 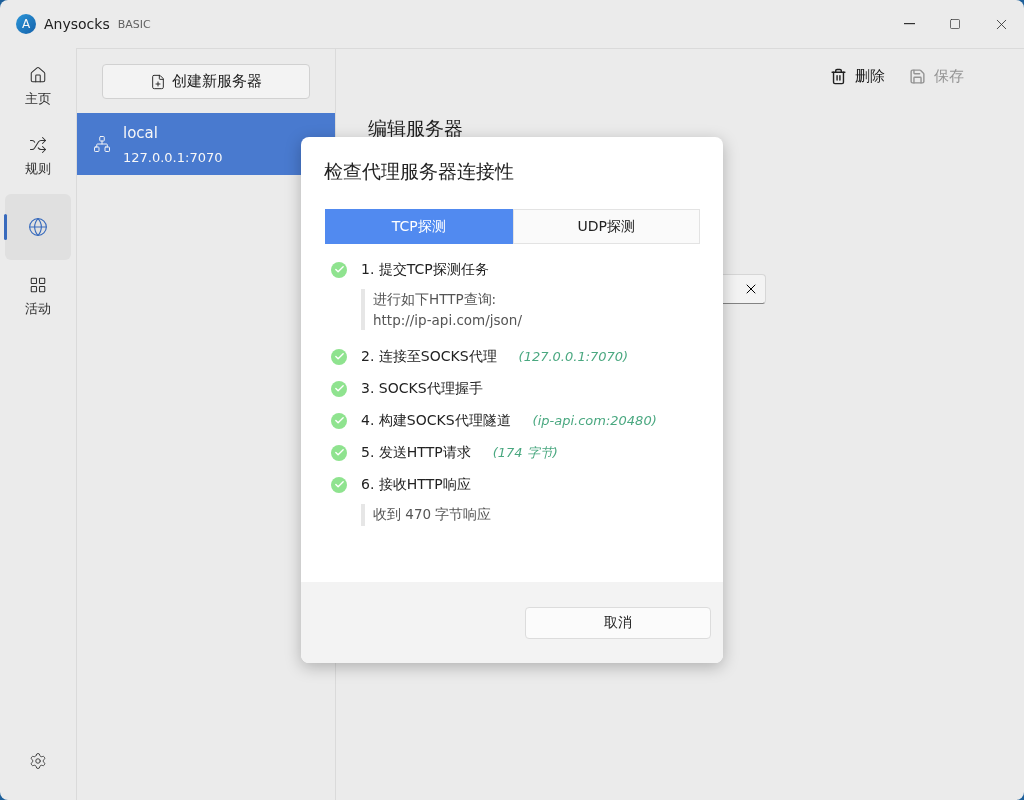 I want to click on nav-item, so click(x=38, y=227).